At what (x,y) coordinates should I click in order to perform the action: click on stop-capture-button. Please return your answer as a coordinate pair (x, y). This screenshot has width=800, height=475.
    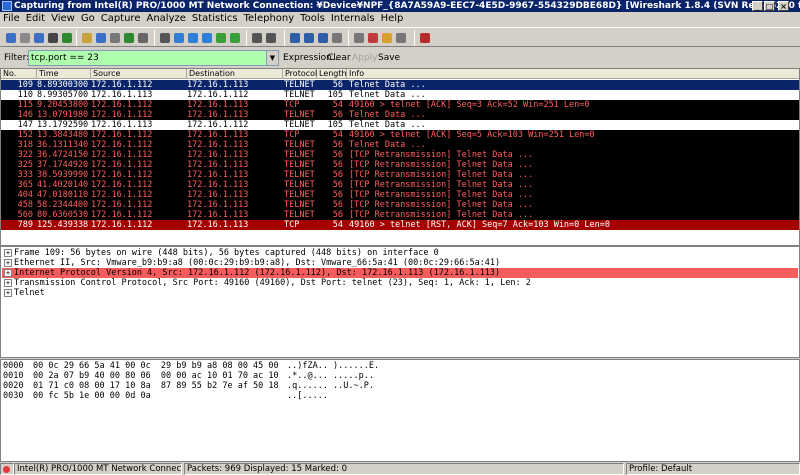
    Looking at the image, I should click on (53, 38).